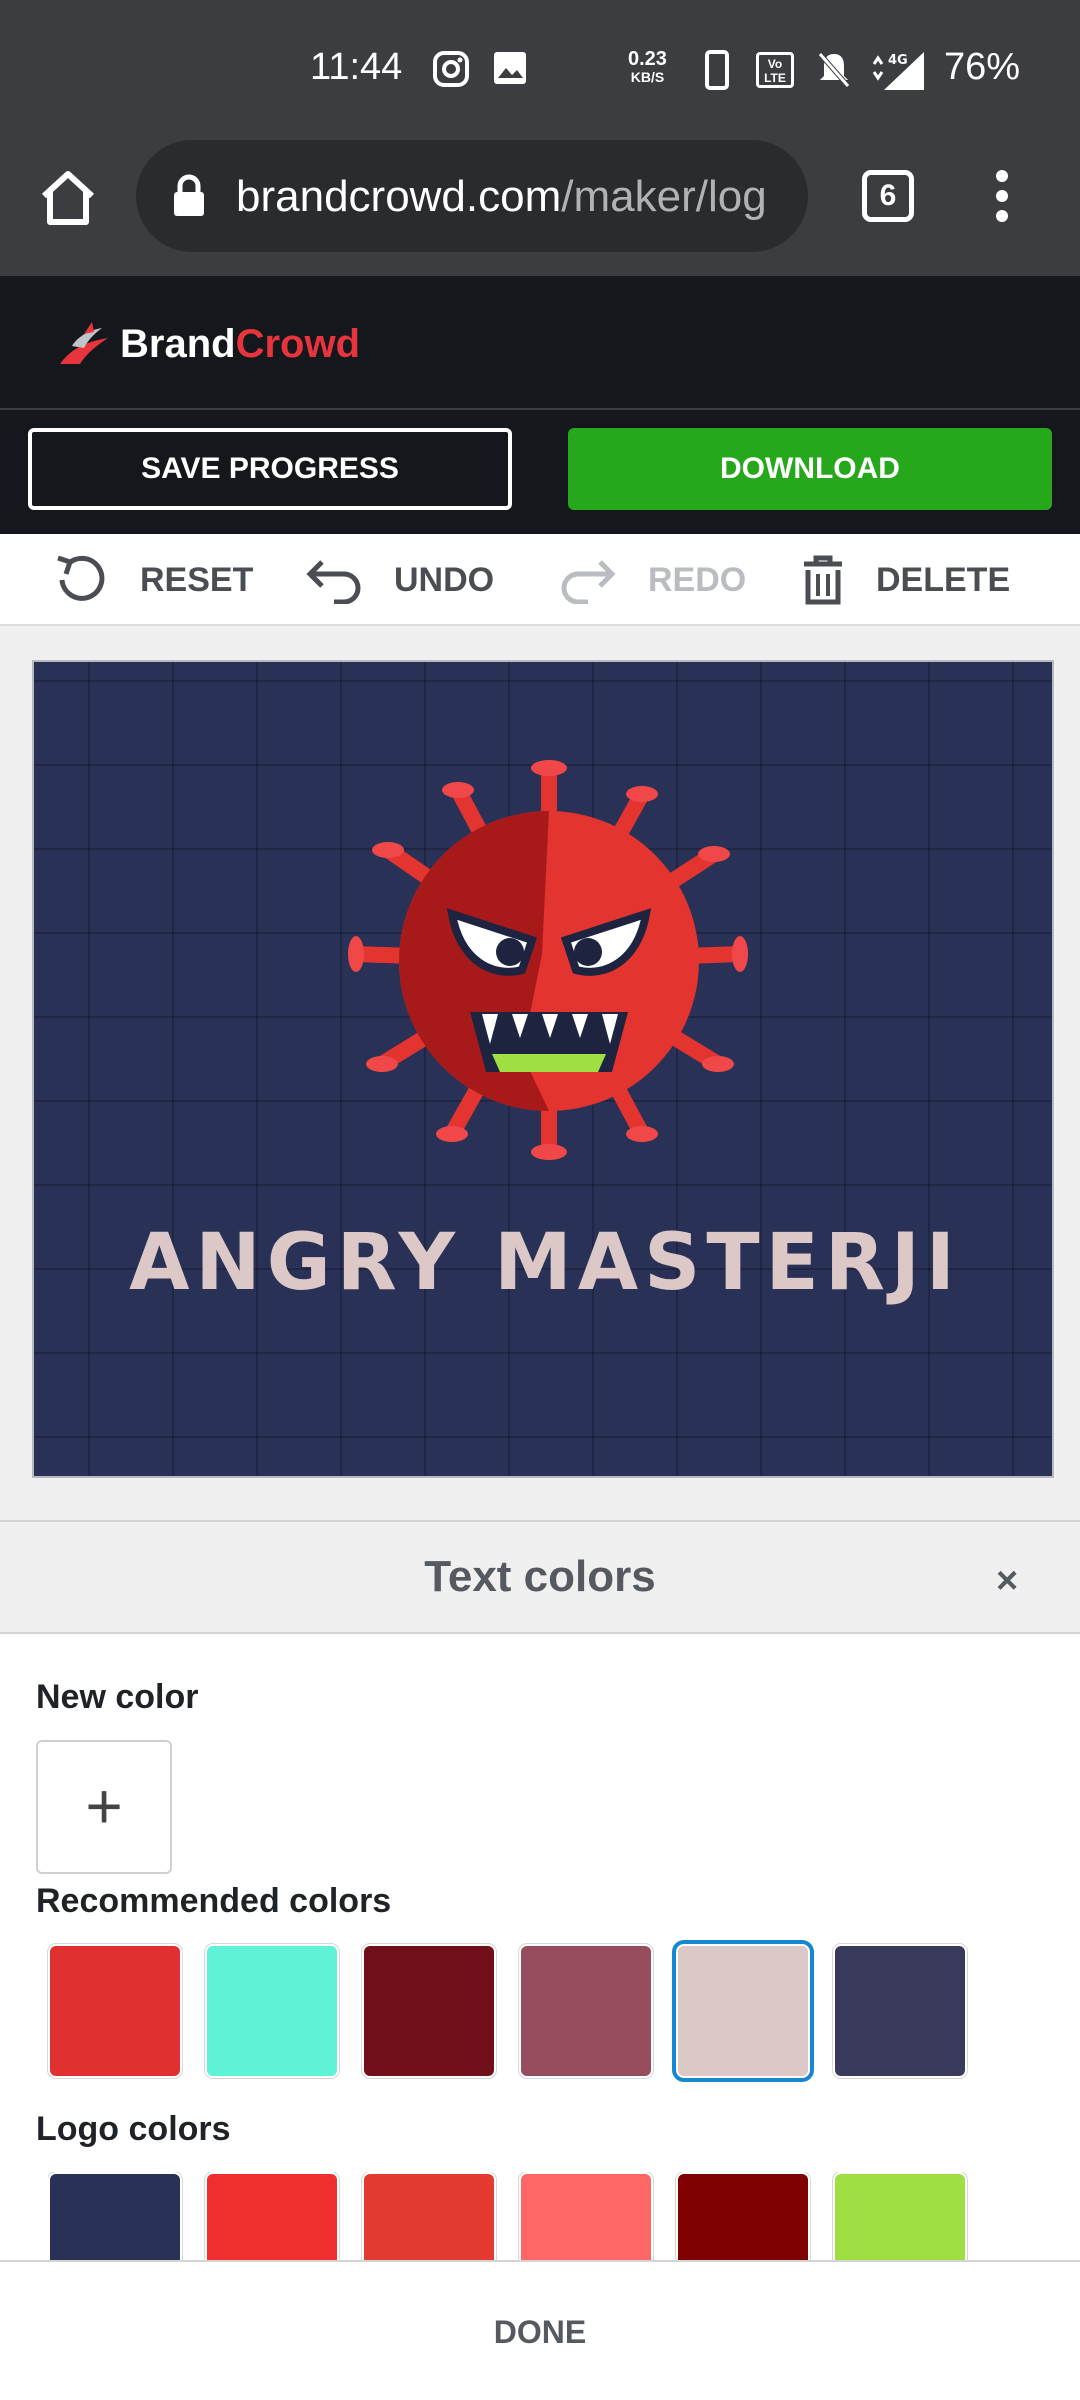 The image size is (1080, 2400). I want to click on undo-label: UNDO, so click(444, 579).